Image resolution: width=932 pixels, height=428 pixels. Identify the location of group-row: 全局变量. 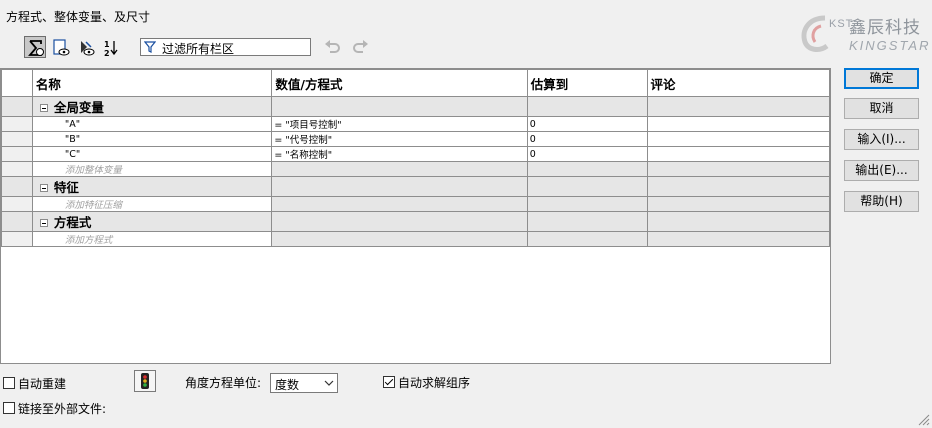
(415, 106).